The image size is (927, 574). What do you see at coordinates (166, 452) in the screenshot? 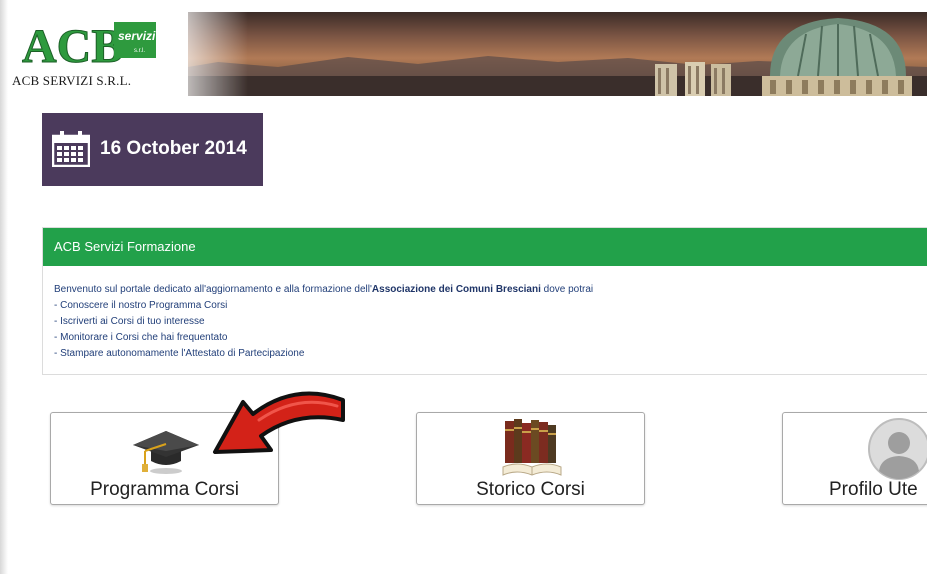
I see `graduation-cap-icon` at bounding box center [166, 452].